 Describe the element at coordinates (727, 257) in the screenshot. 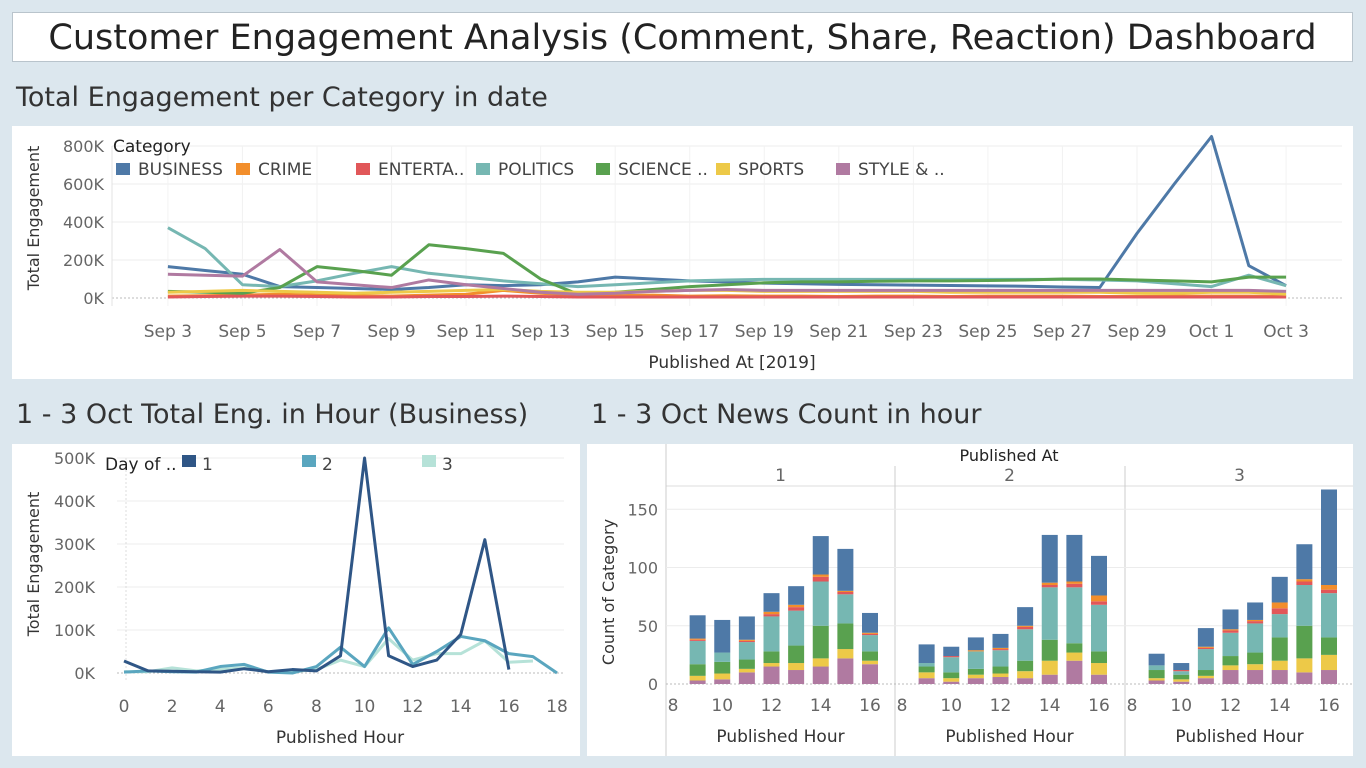

I see `series-line-politics` at that location.